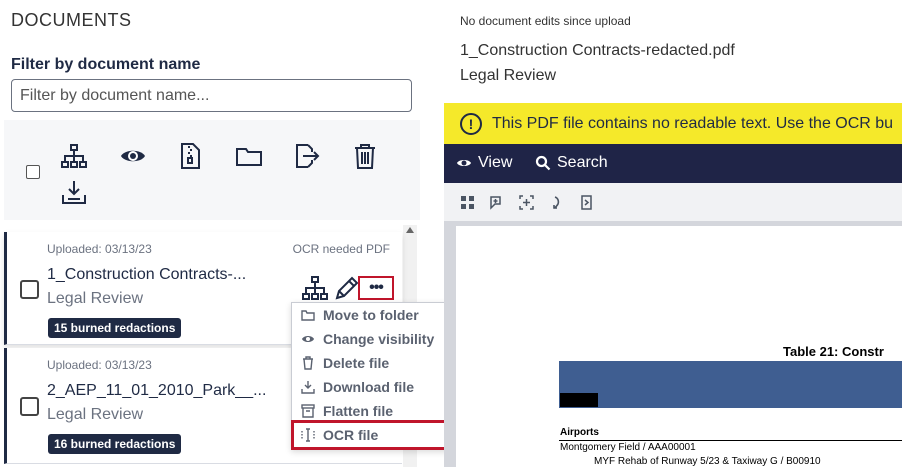  I want to click on scroll-up-arrow-icon, so click(410, 230).